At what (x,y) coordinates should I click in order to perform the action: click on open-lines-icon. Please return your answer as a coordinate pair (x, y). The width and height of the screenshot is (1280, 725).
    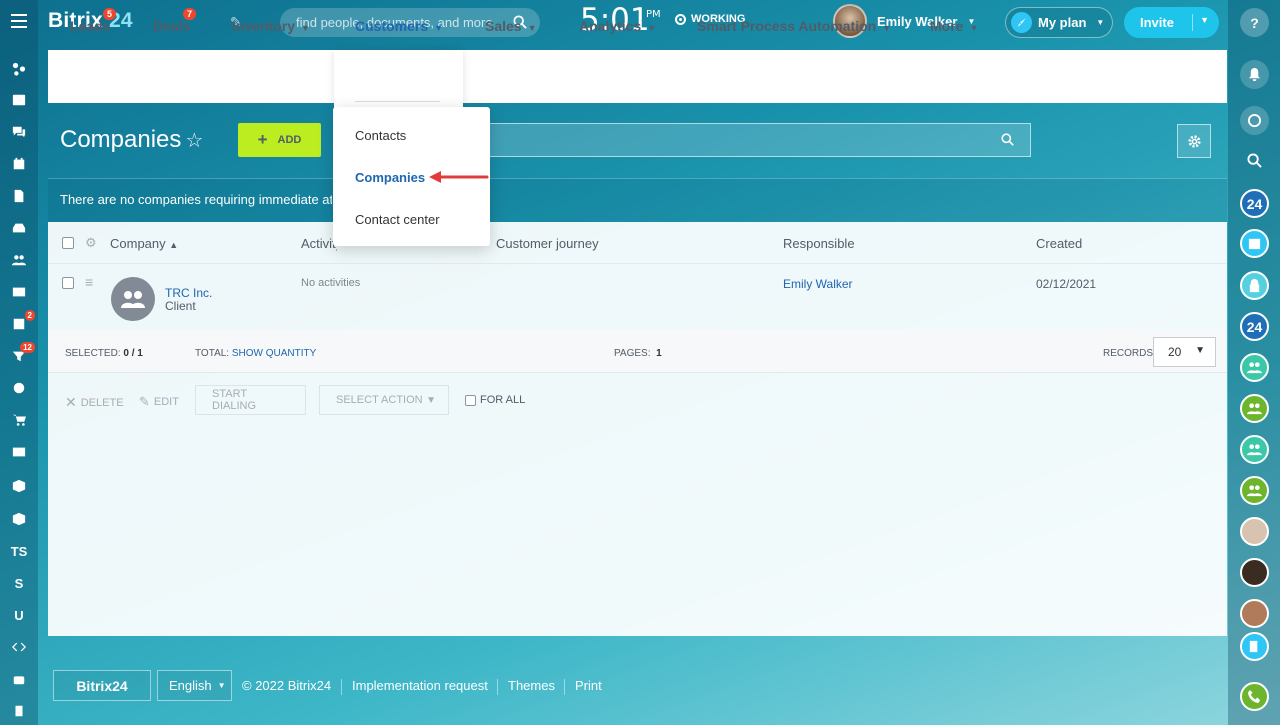
    Looking at the image, I should click on (1254, 646).